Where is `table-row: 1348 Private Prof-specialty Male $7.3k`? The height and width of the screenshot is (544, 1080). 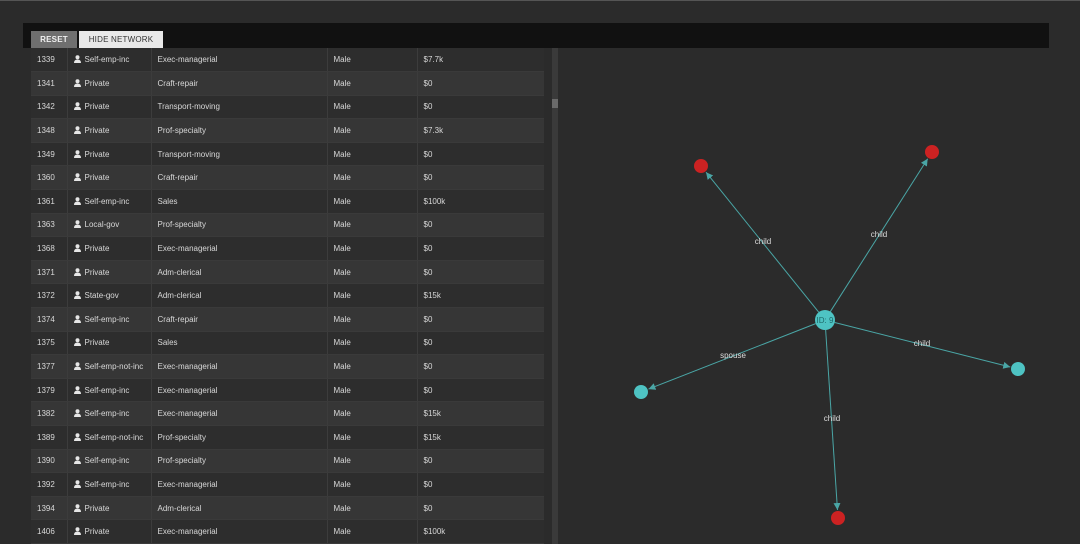
table-row: 1348 Private Prof-specialty Male $7.3k is located at coordinates (287, 130).